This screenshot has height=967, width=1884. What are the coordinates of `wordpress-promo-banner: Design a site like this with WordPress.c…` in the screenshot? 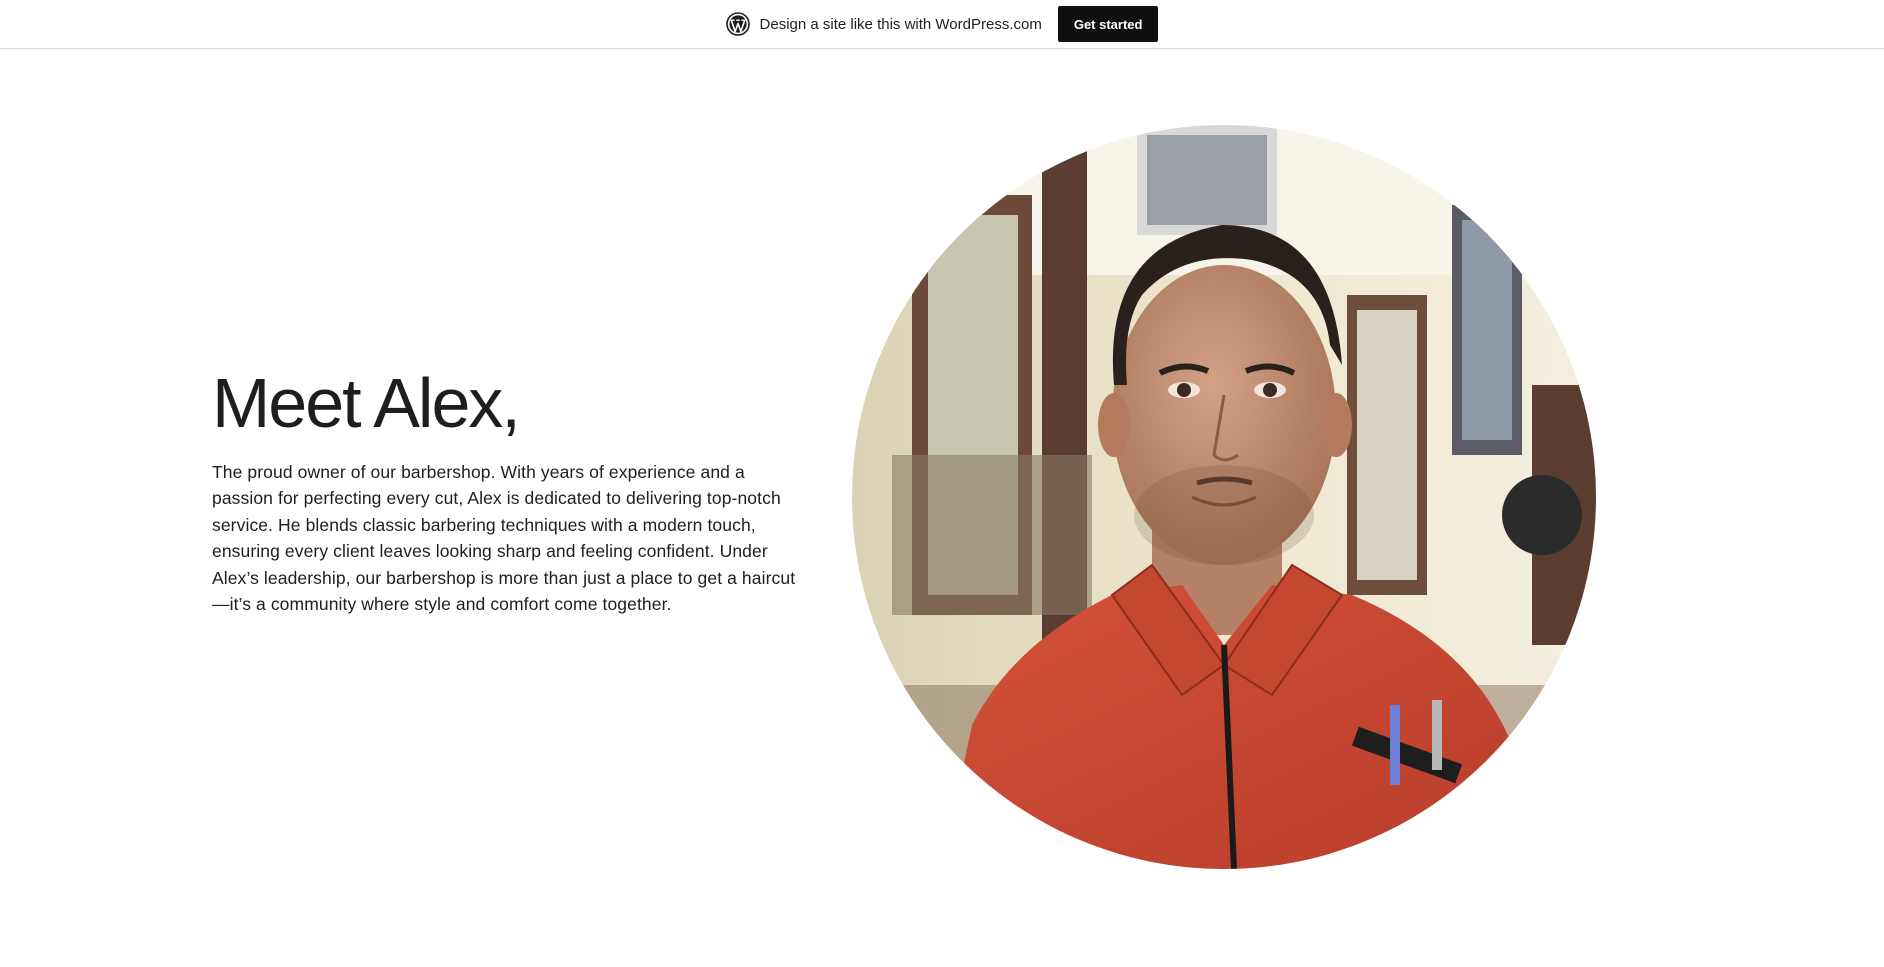 It's located at (942, 24).